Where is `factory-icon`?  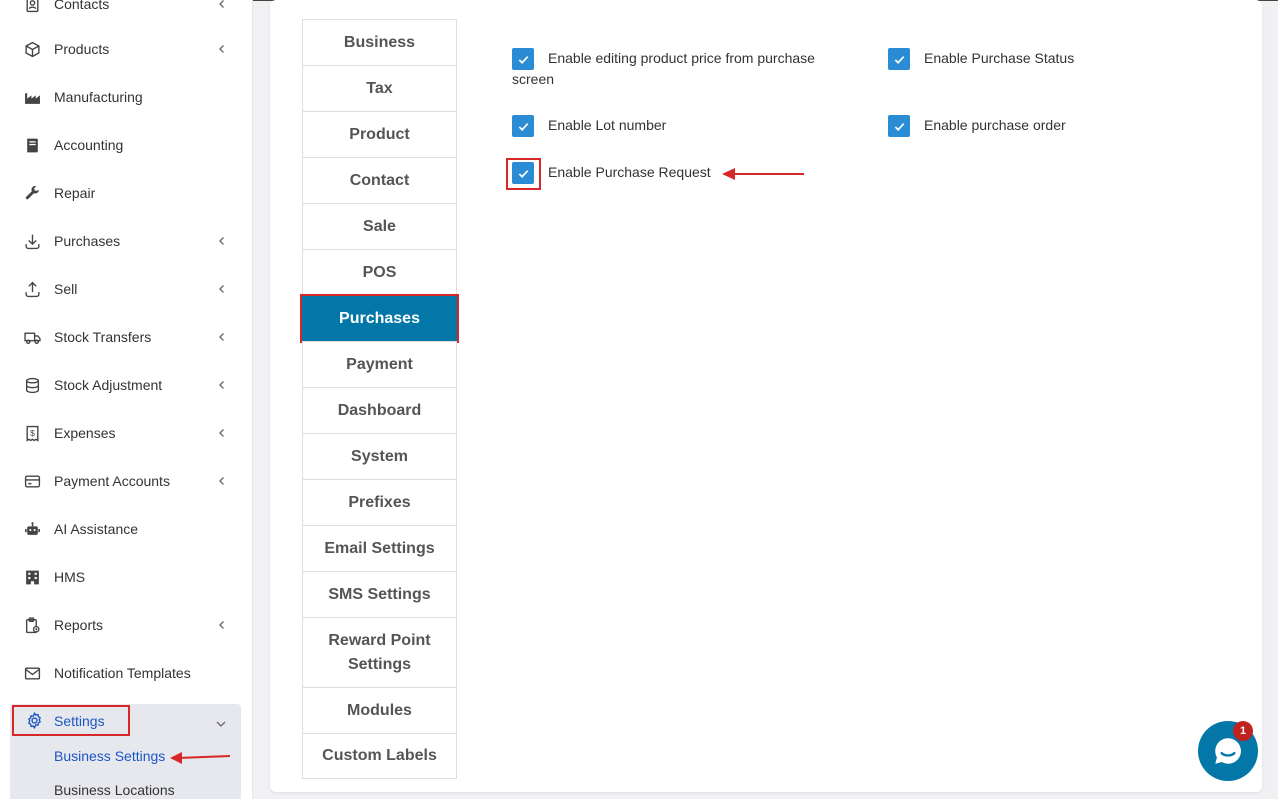 factory-icon is located at coordinates (32, 97).